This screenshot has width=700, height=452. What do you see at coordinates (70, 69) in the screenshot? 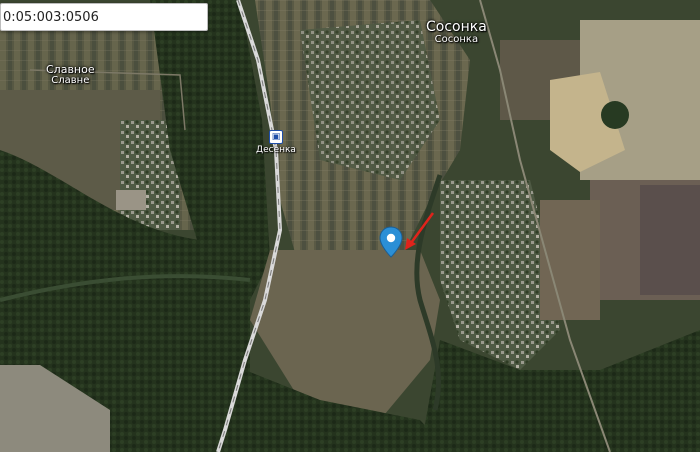
I see `place-name-ru: Славное` at bounding box center [70, 69].